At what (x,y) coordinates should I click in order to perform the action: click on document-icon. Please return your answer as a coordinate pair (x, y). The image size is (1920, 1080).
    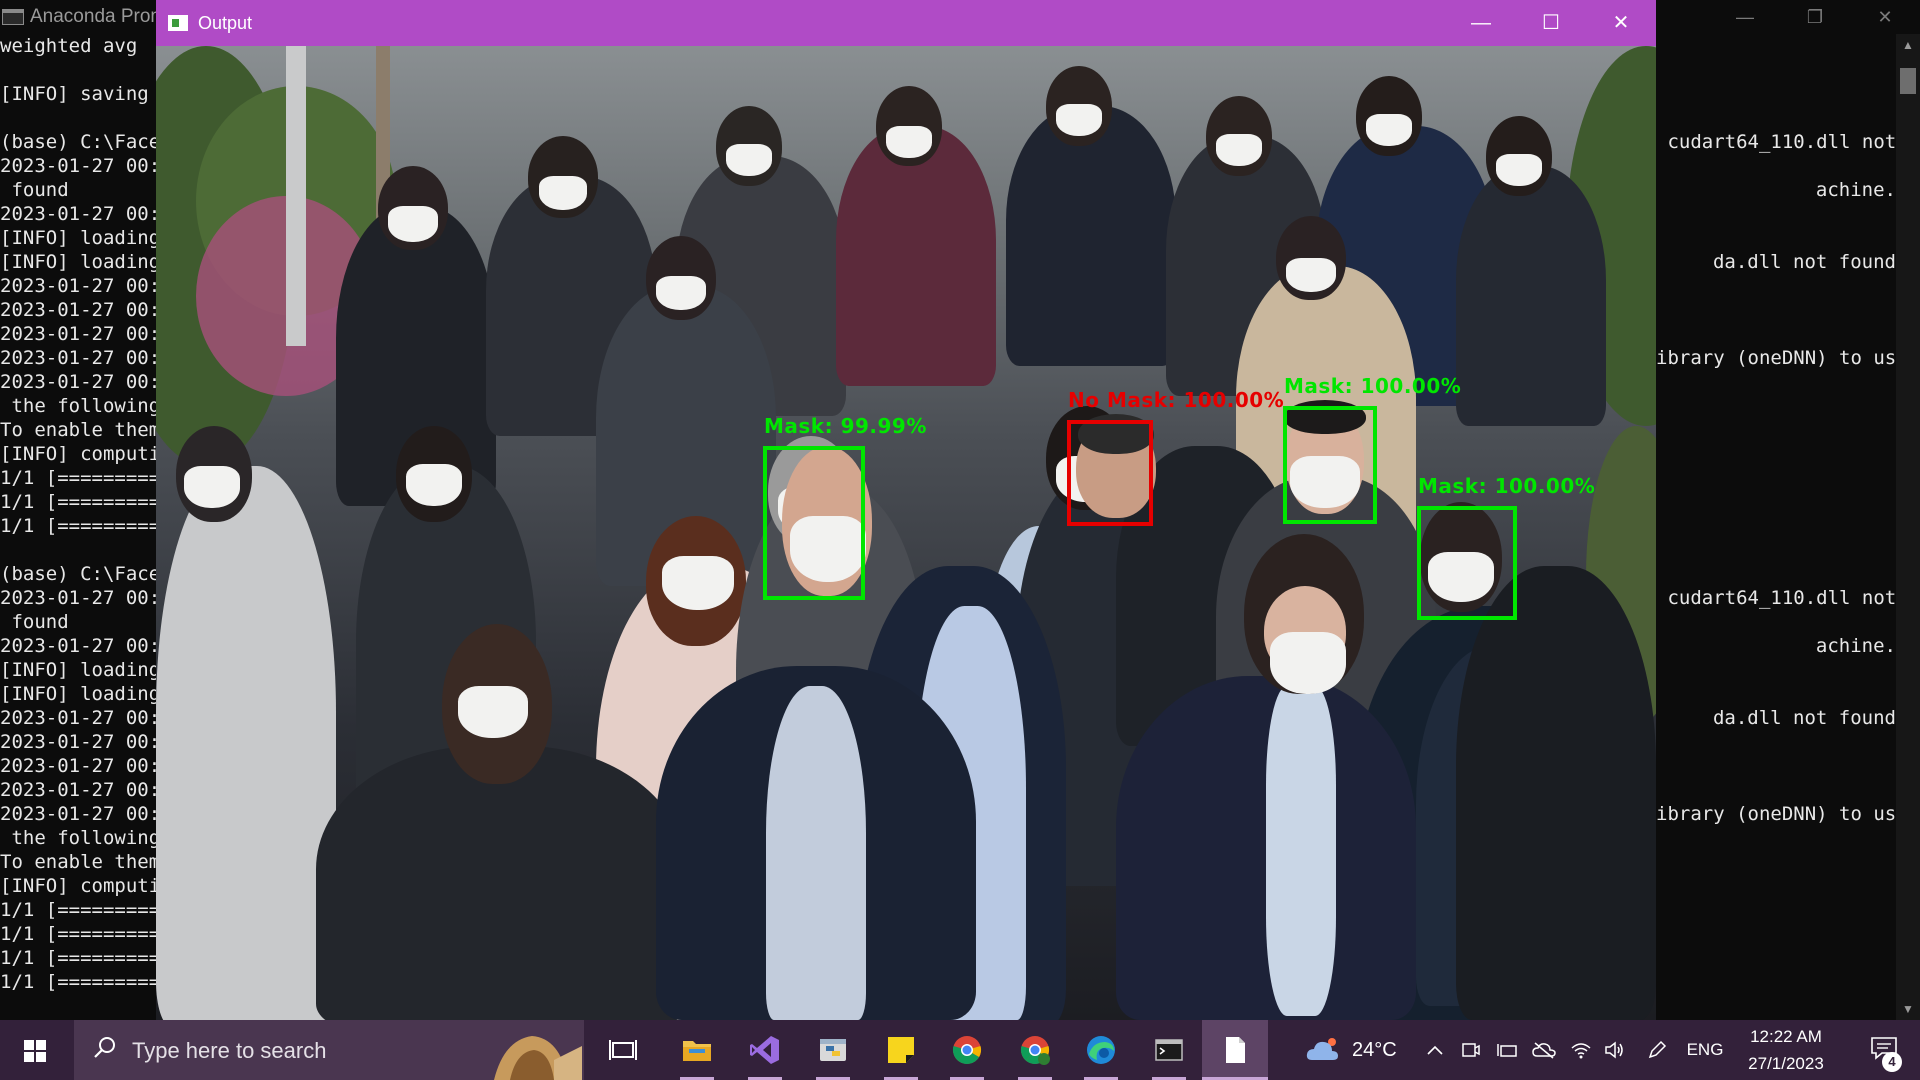
    Looking at the image, I should click on (1235, 1050).